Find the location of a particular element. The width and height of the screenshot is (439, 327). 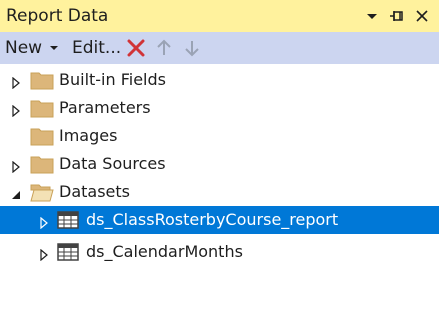

new-button-label: New is located at coordinates (24, 48).